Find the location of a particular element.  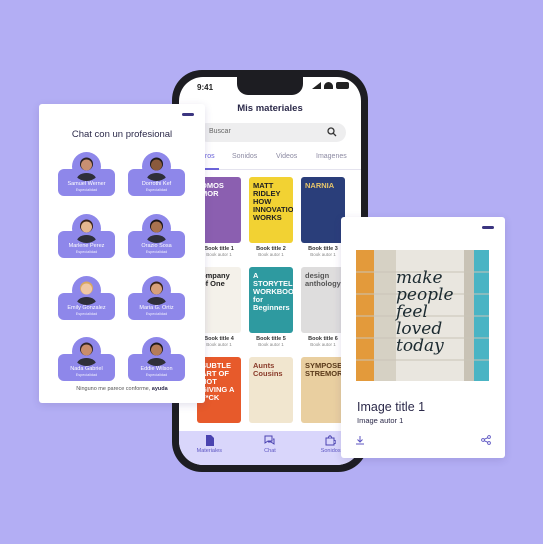

book-cover-text: MATT RIDLEY HOW INNOVATION WORKS is located at coordinates (273, 201).